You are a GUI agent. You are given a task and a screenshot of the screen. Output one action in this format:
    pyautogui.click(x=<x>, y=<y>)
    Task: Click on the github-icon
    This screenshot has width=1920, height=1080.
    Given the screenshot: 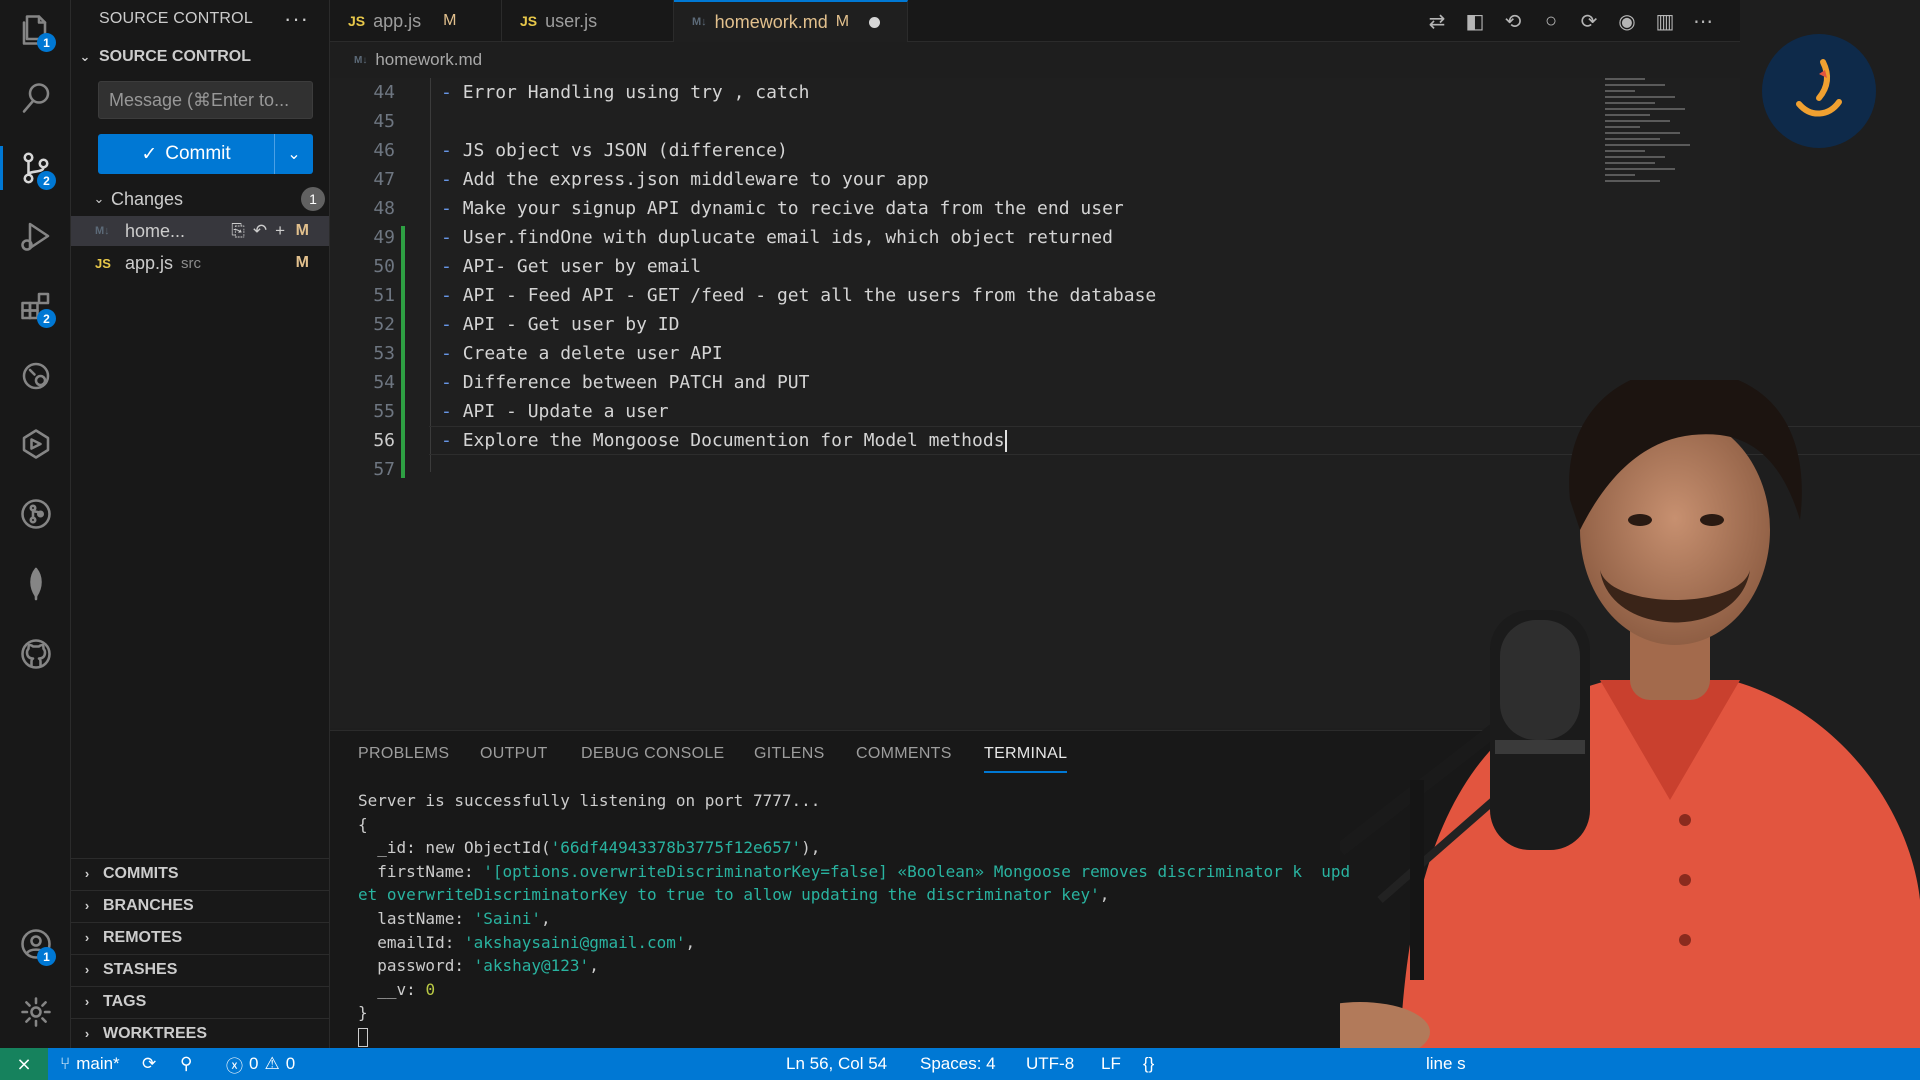 What is the action you would take?
    pyautogui.click(x=35, y=654)
    